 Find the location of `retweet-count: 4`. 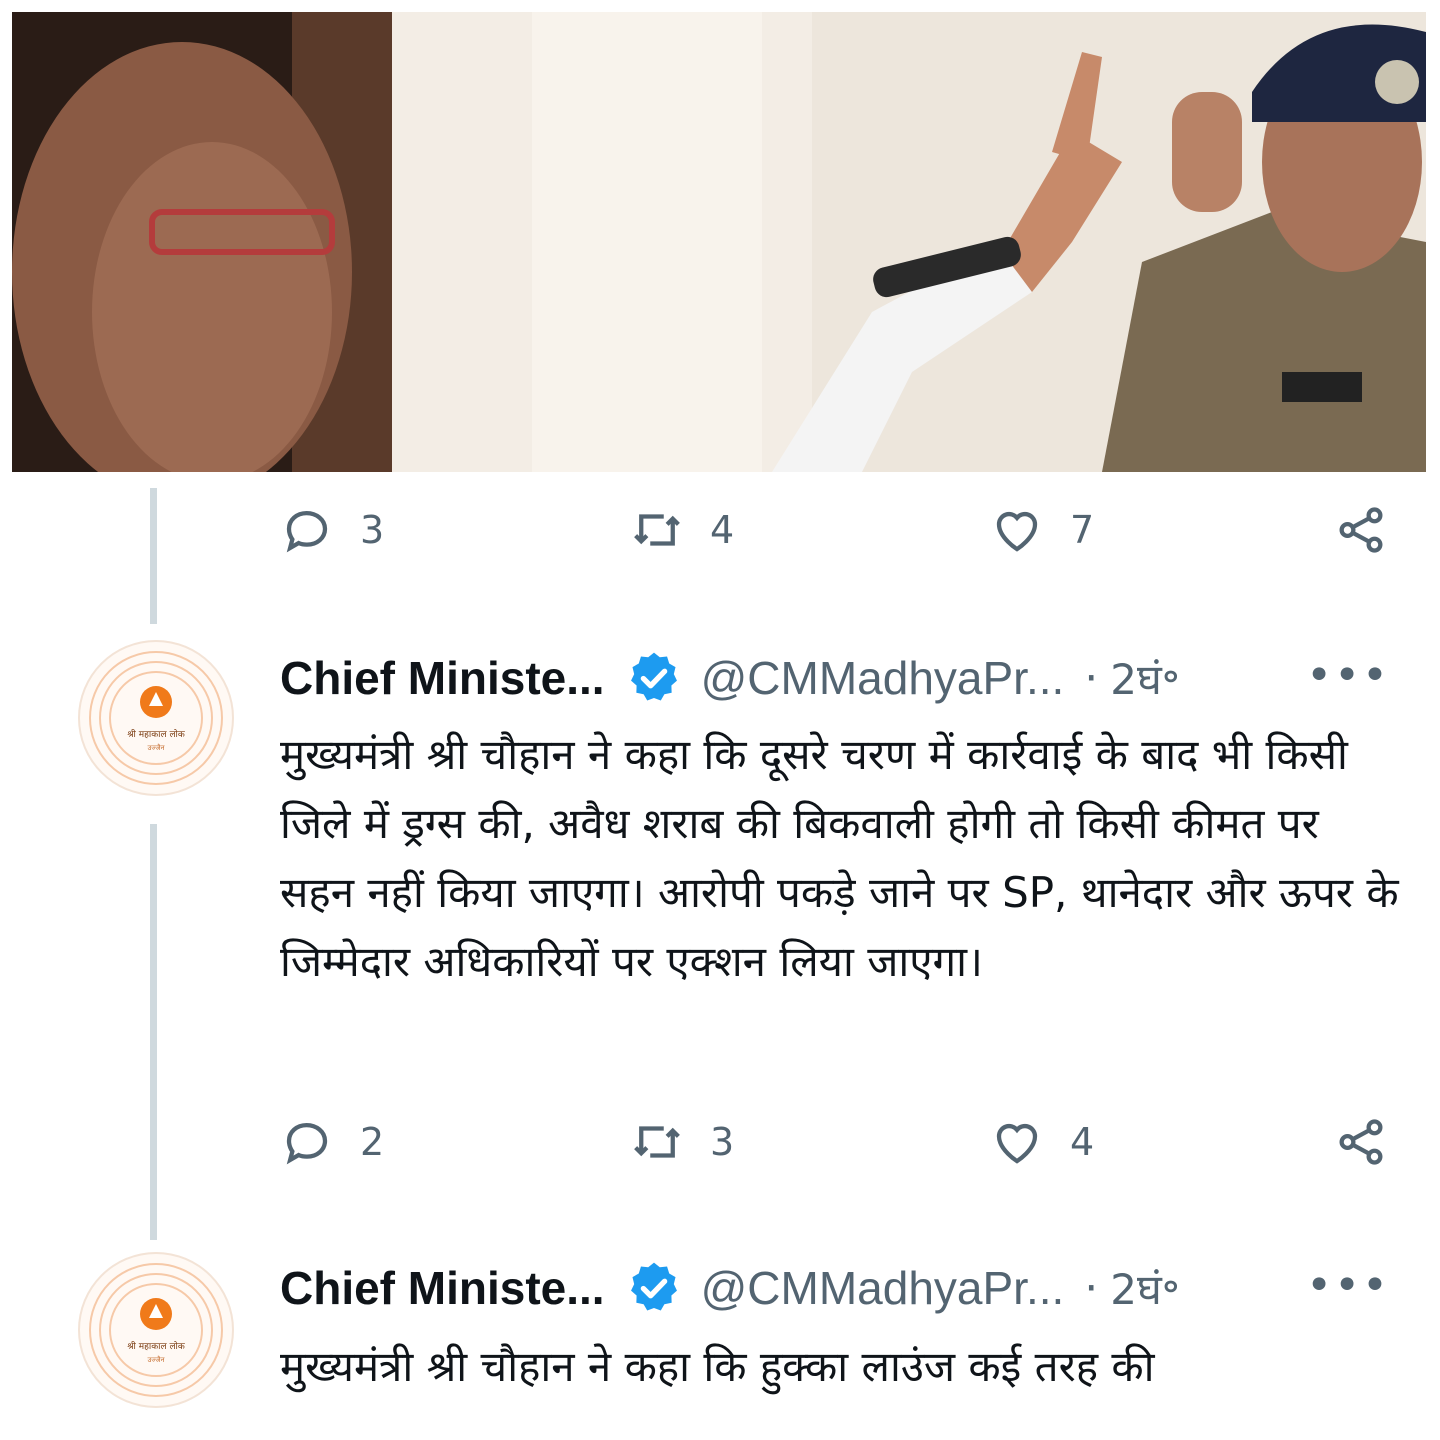

retweet-count: 4 is located at coordinates (722, 530).